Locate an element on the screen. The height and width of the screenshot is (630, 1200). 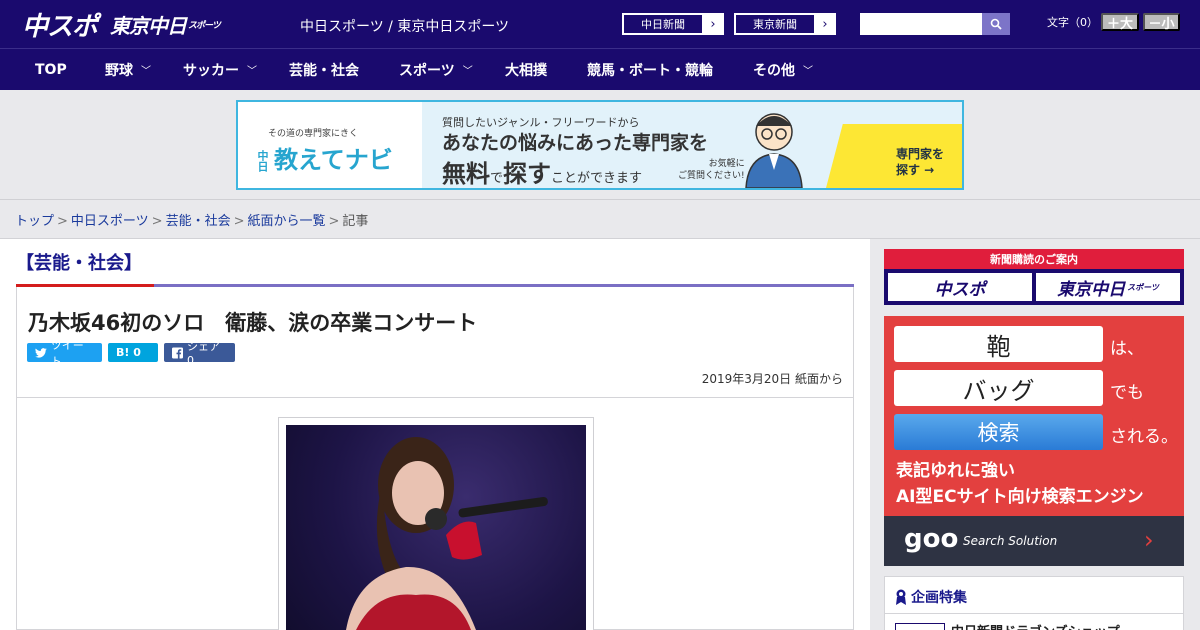
chunichi-shimbun-button: 中日新聞 › is located at coordinates (673, 24).